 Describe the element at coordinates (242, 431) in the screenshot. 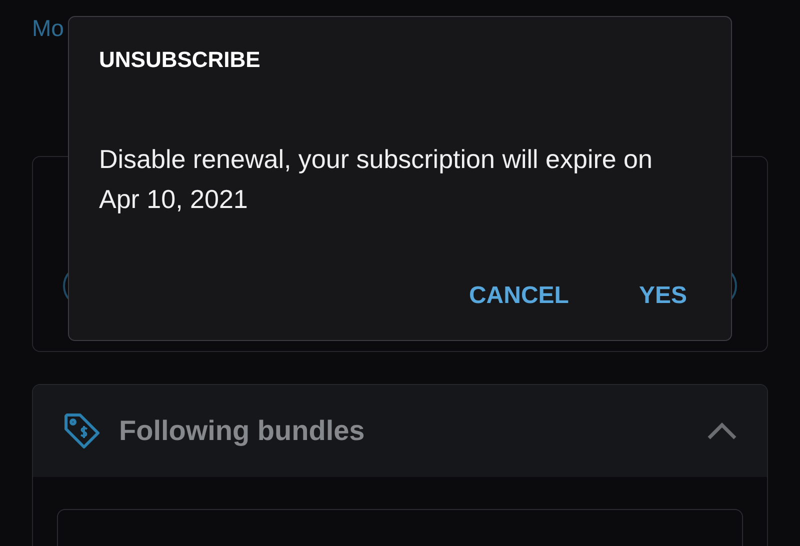

I see `section-title: Following bundles` at that location.